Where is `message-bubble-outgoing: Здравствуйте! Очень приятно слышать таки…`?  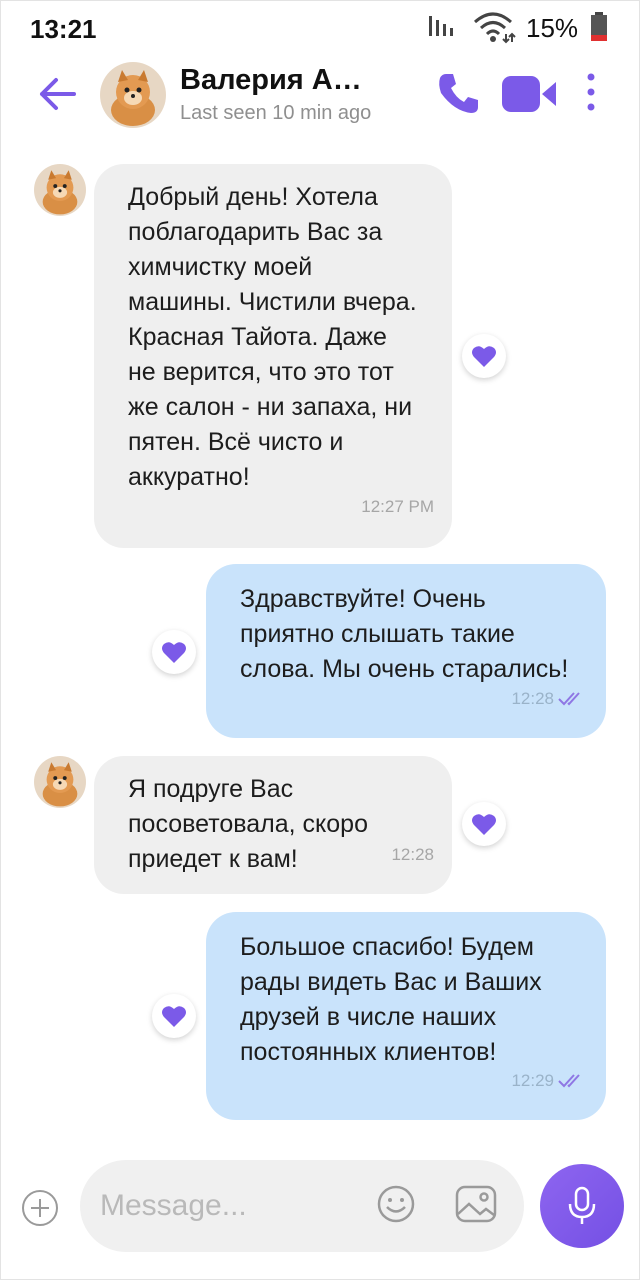
message-bubble-outgoing: Здравствуйте! Очень приятно слышать таки… is located at coordinates (406, 651).